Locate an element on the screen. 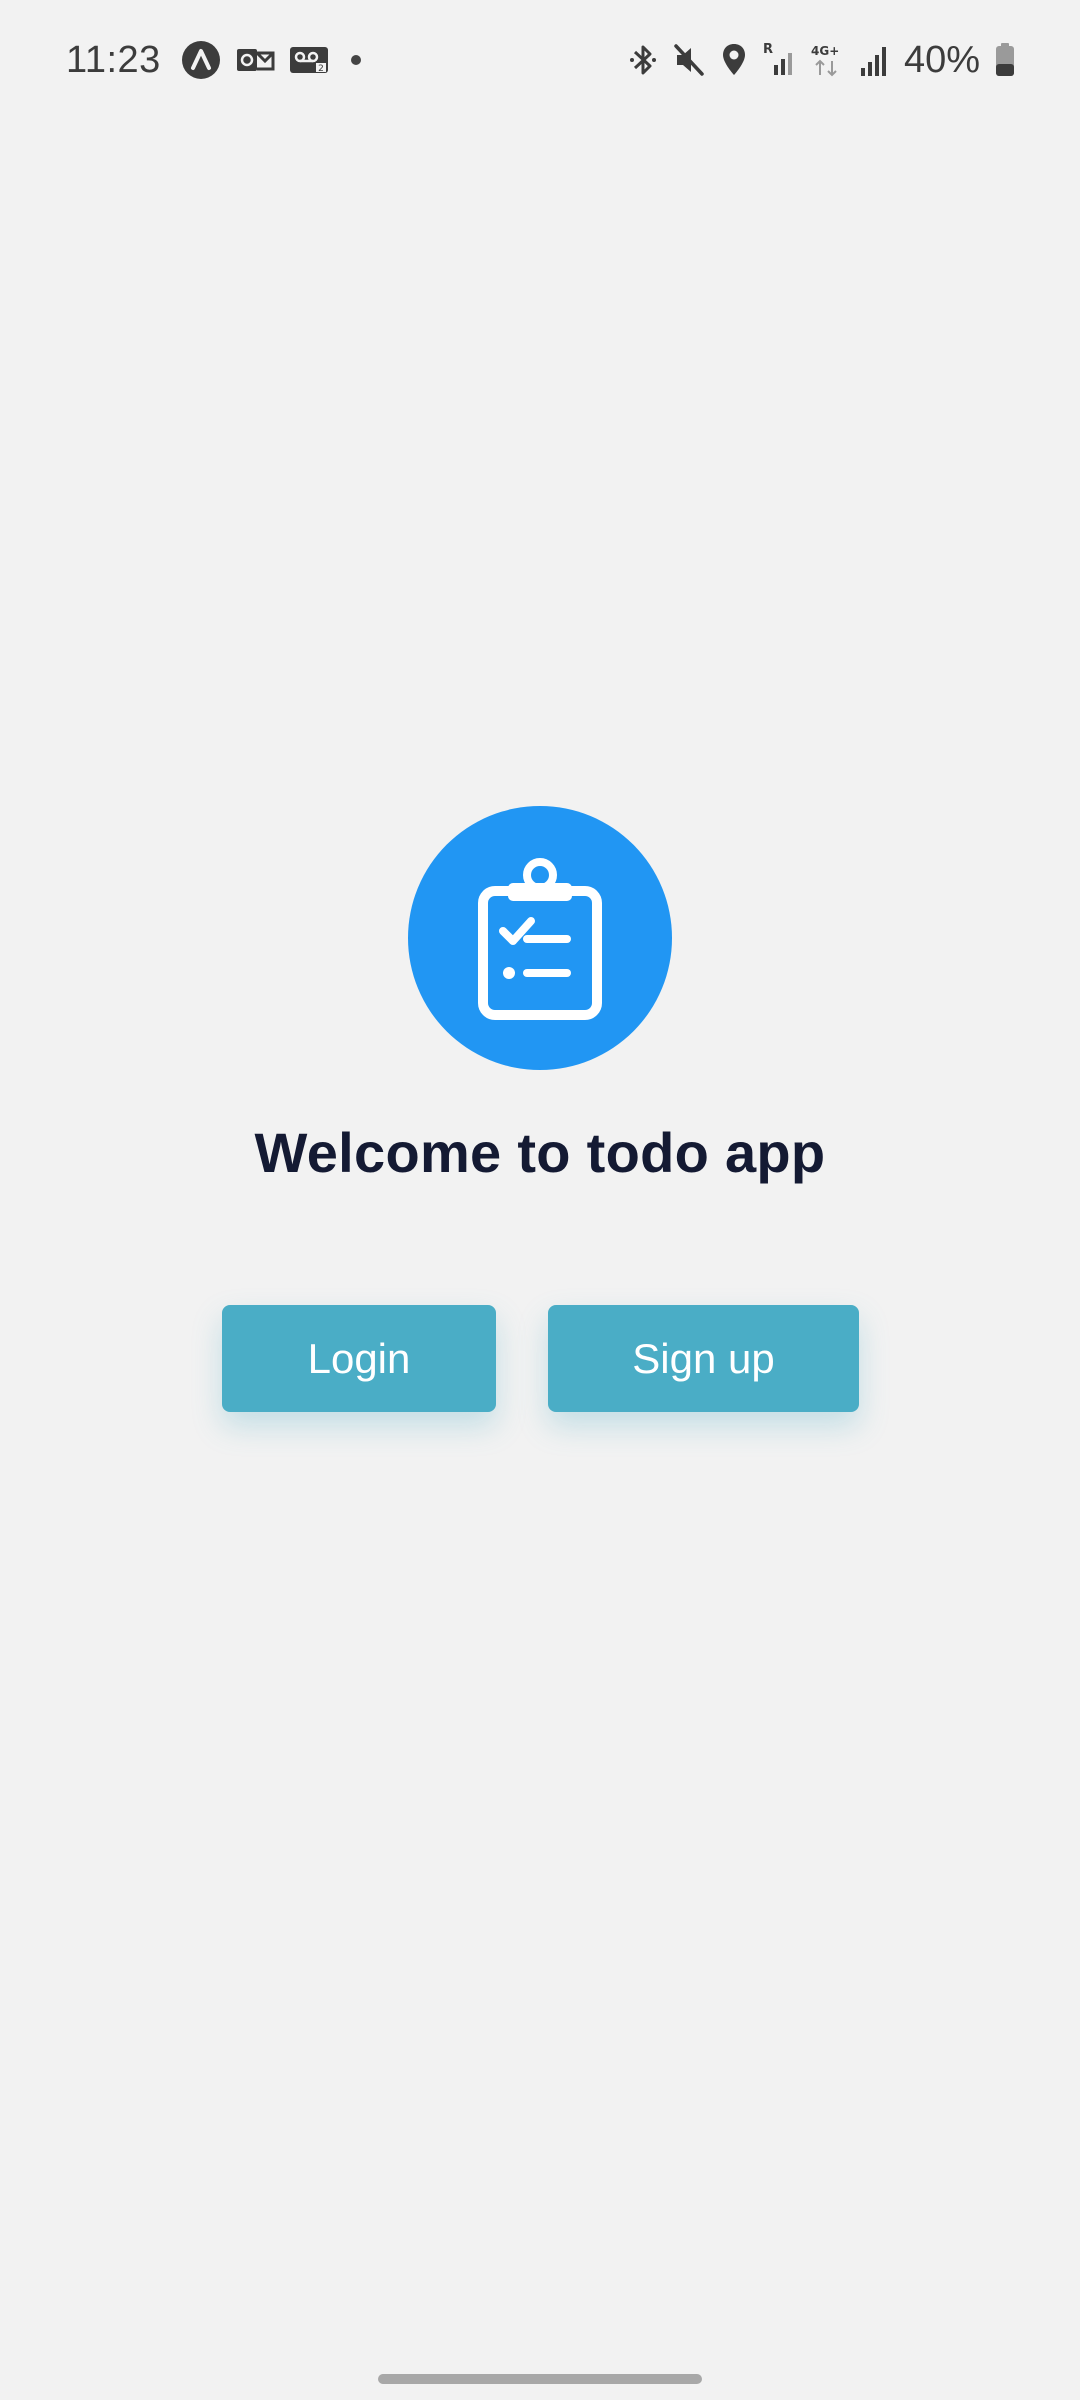 The image size is (1080, 2400). voicemail-icon: 2 is located at coordinates (309, 60).